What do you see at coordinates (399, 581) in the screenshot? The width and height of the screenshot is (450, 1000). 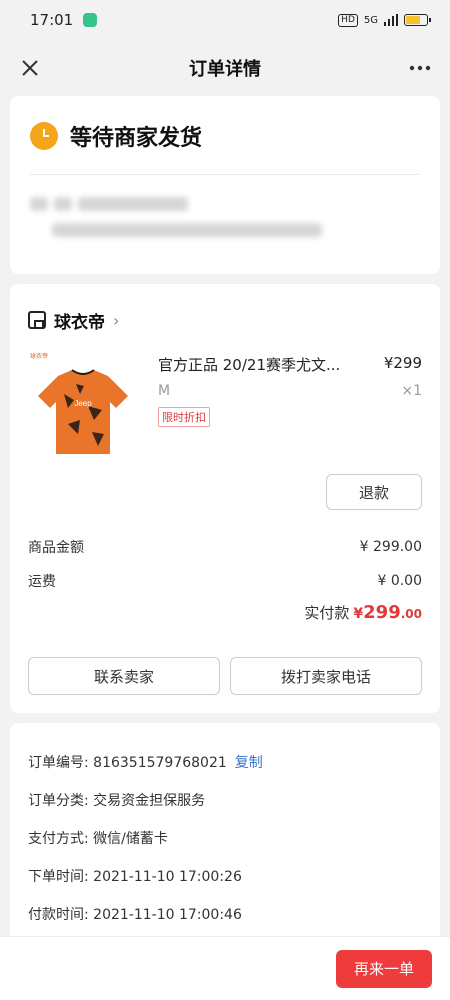 I see `shipping-value: ¥ 0.00` at bounding box center [399, 581].